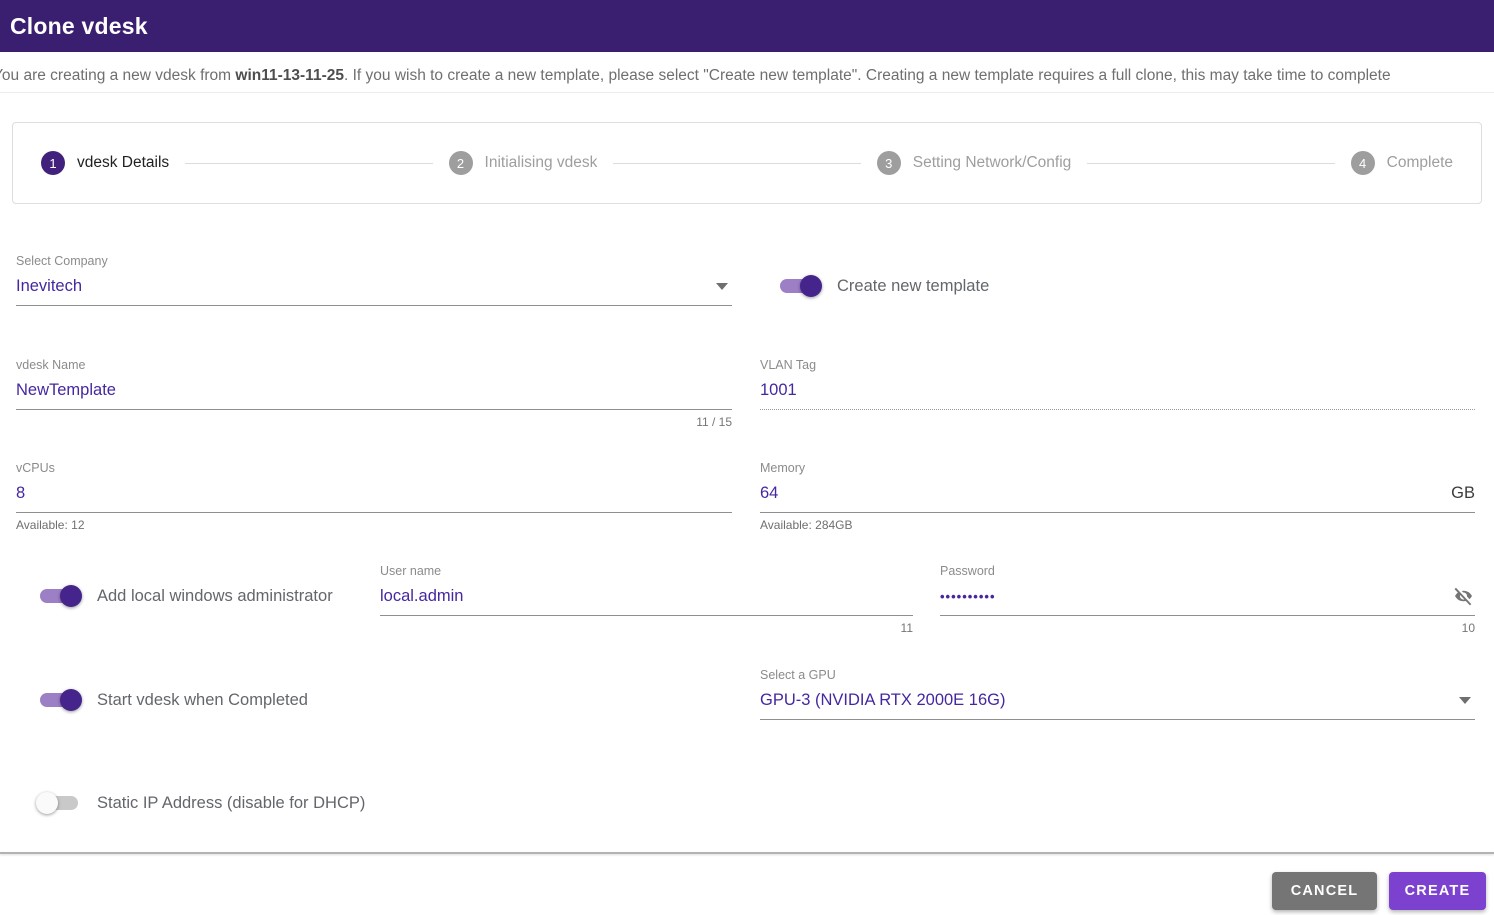  Describe the element at coordinates (798, 675) in the screenshot. I see `gpu-label: Select a GPU` at that location.